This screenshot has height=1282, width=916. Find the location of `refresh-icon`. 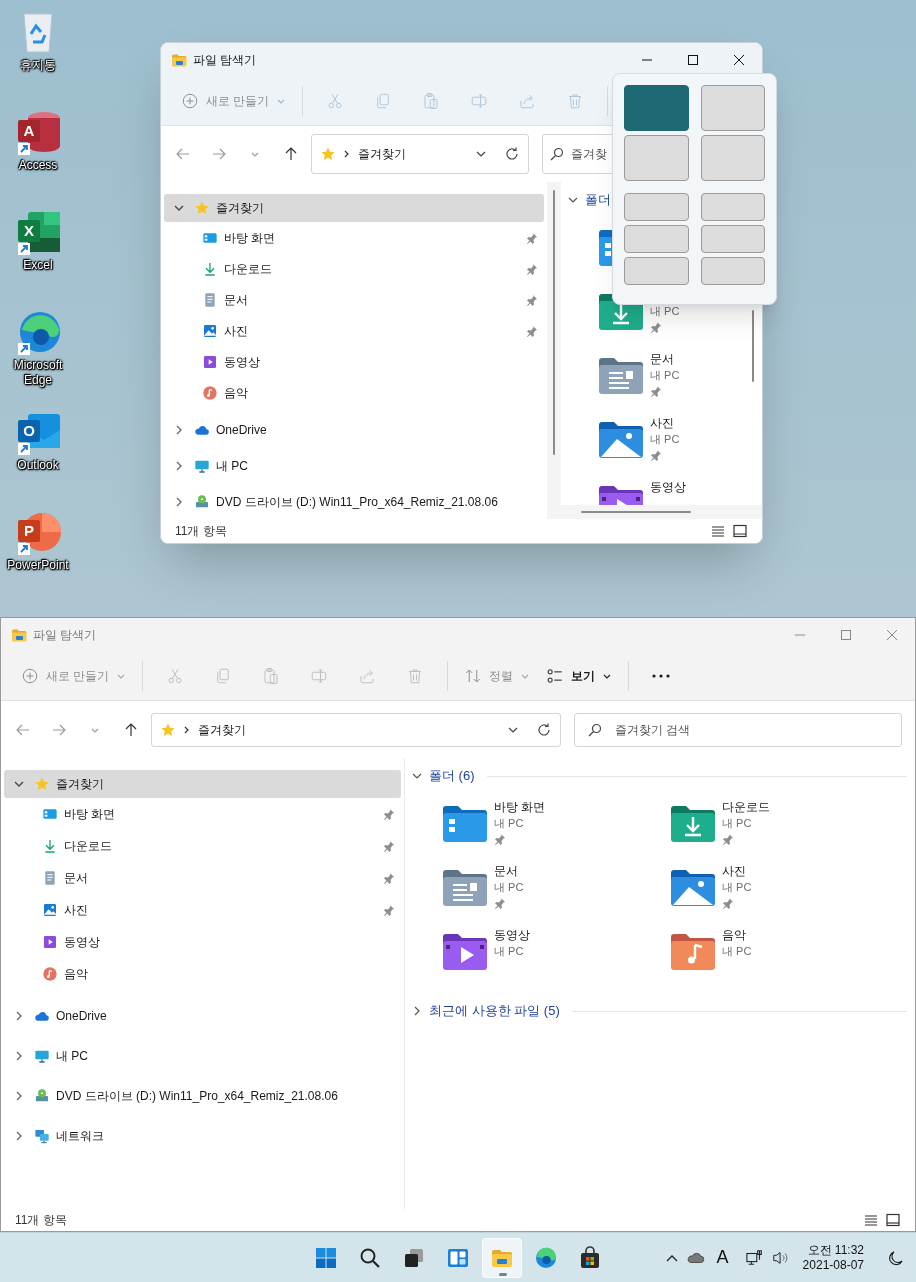

refresh-icon is located at coordinates (544, 729).